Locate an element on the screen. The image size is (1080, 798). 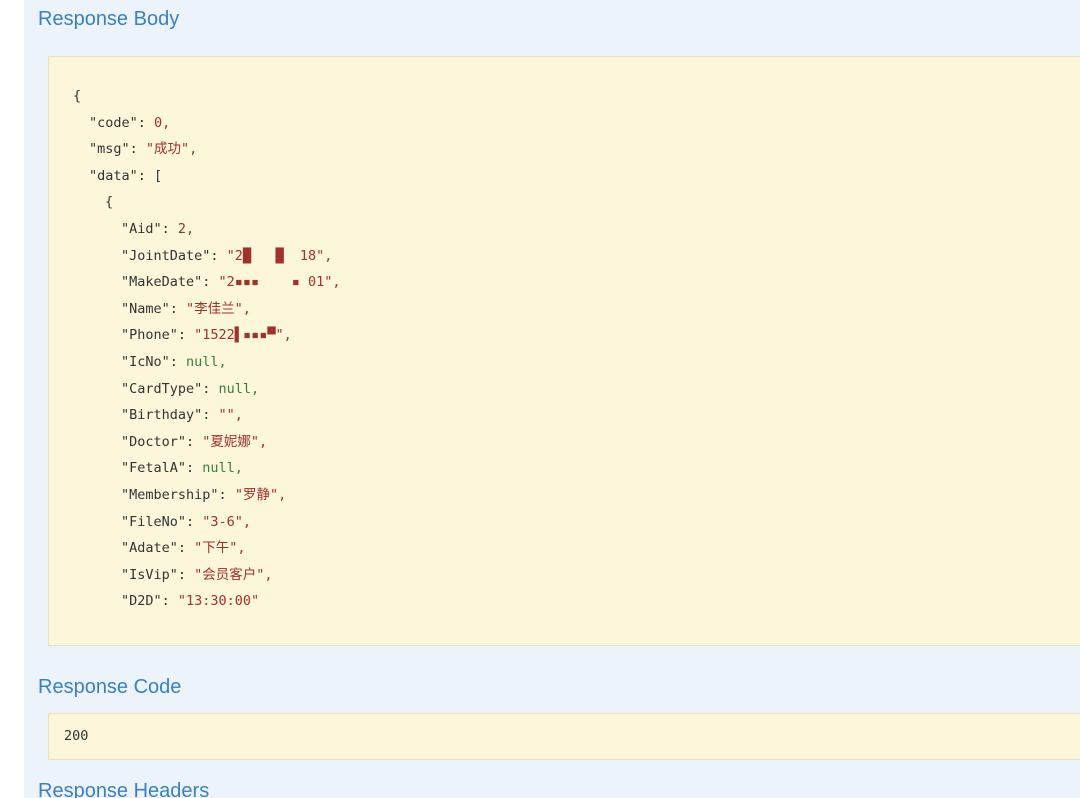
json-value: "13:30:00" is located at coordinates (218, 601).